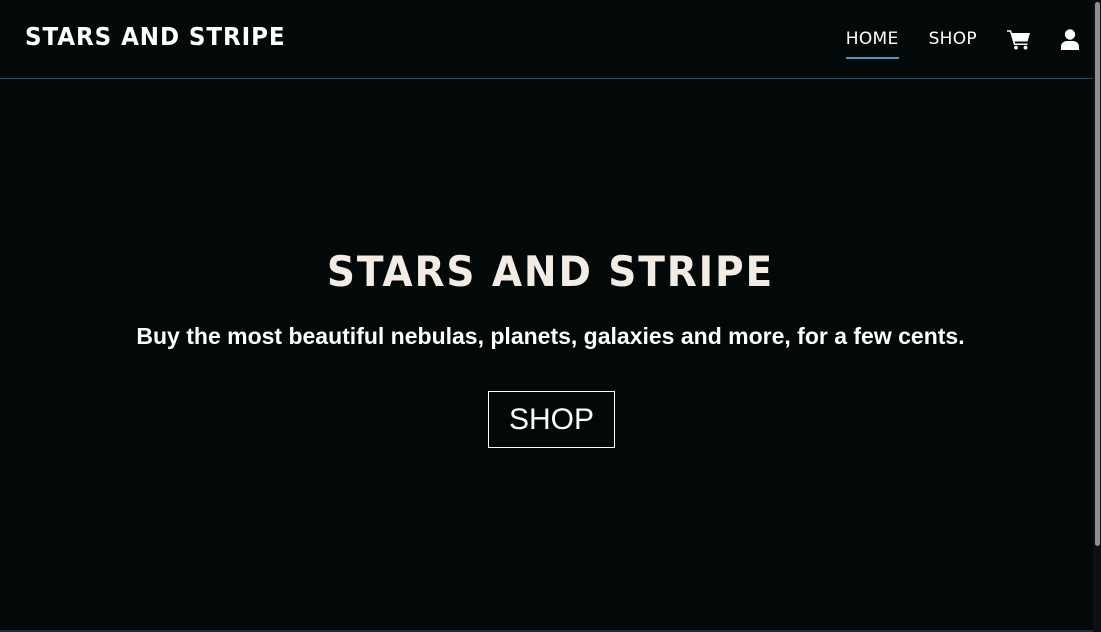 The width and height of the screenshot is (1101, 632). Describe the element at coordinates (551, 419) in the screenshot. I see `shop-button: SHOP` at that location.